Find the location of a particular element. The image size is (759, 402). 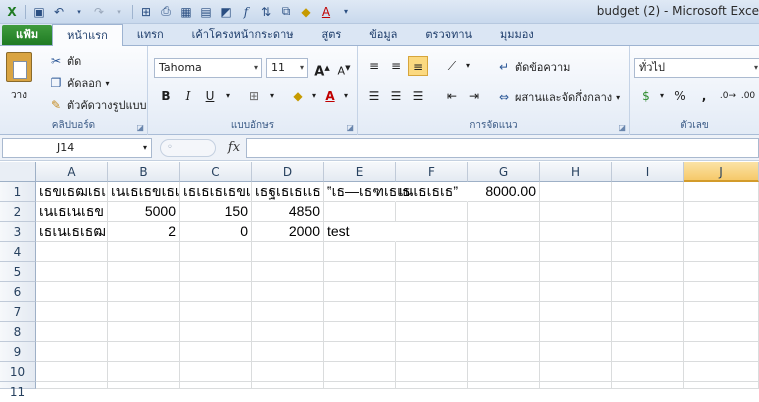

cell-g11 is located at coordinates (504, 385).